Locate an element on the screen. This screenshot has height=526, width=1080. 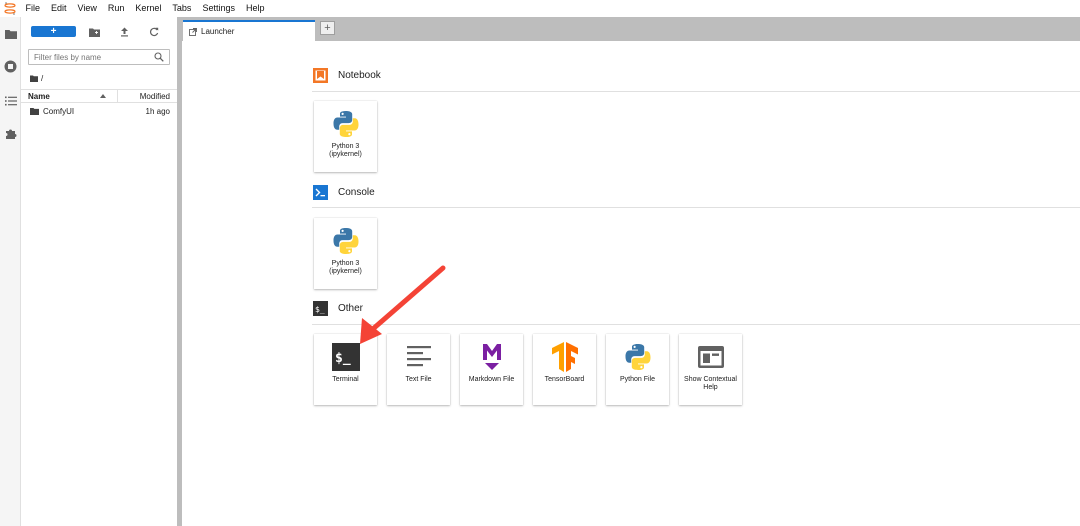
launcher-card-python-file: Python File is located at coordinates (637, 369).